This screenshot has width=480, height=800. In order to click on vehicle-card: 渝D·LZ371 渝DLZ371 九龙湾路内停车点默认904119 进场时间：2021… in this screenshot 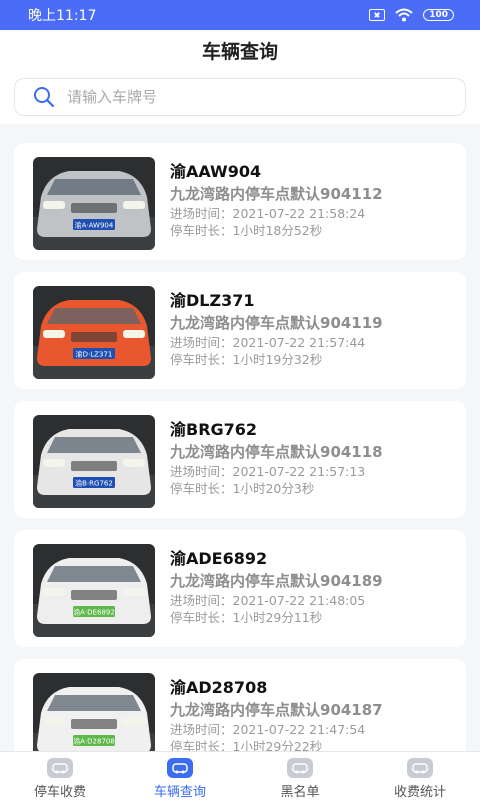, I will do `click(240, 330)`.